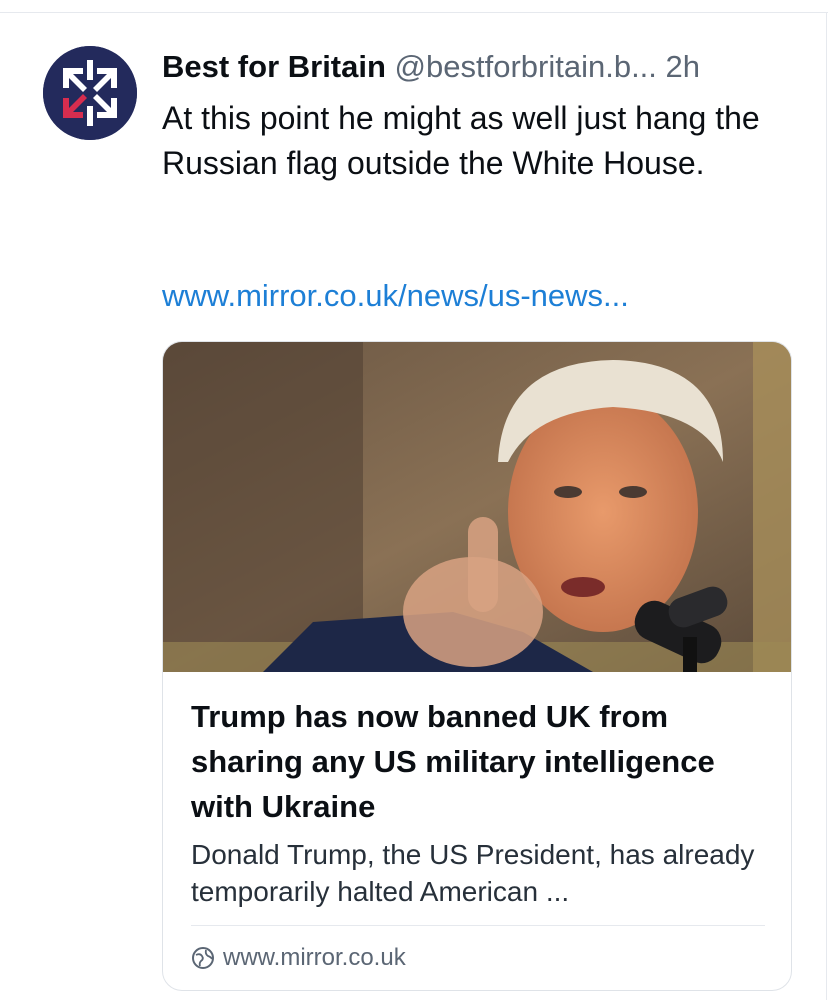 The height and width of the screenshot is (1000, 828). Describe the element at coordinates (683, 66) in the screenshot. I see `post-timestamp: 2h` at that location.